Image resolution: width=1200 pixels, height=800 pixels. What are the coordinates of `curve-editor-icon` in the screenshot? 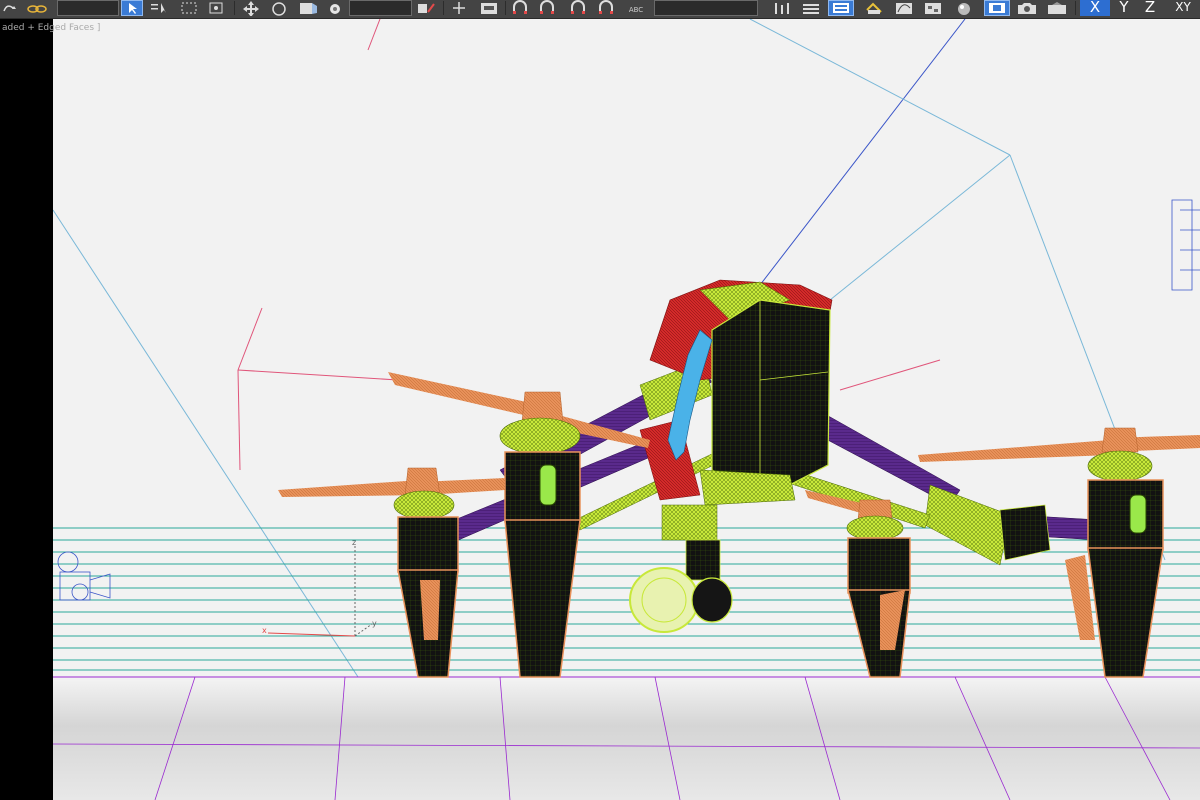 It's located at (904, 8).